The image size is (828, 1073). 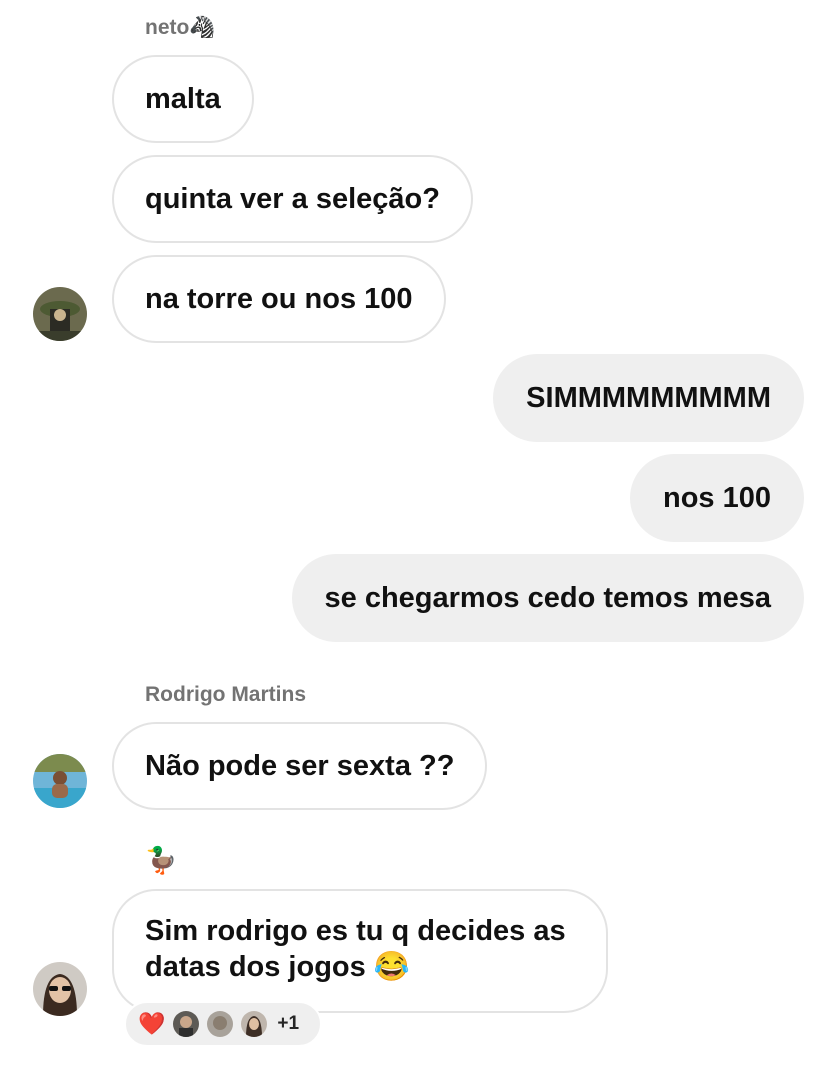 What do you see at coordinates (355, 931) in the screenshot?
I see `message-line: Sim rodrigo es tu q decides as` at bounding box center [355, 931].